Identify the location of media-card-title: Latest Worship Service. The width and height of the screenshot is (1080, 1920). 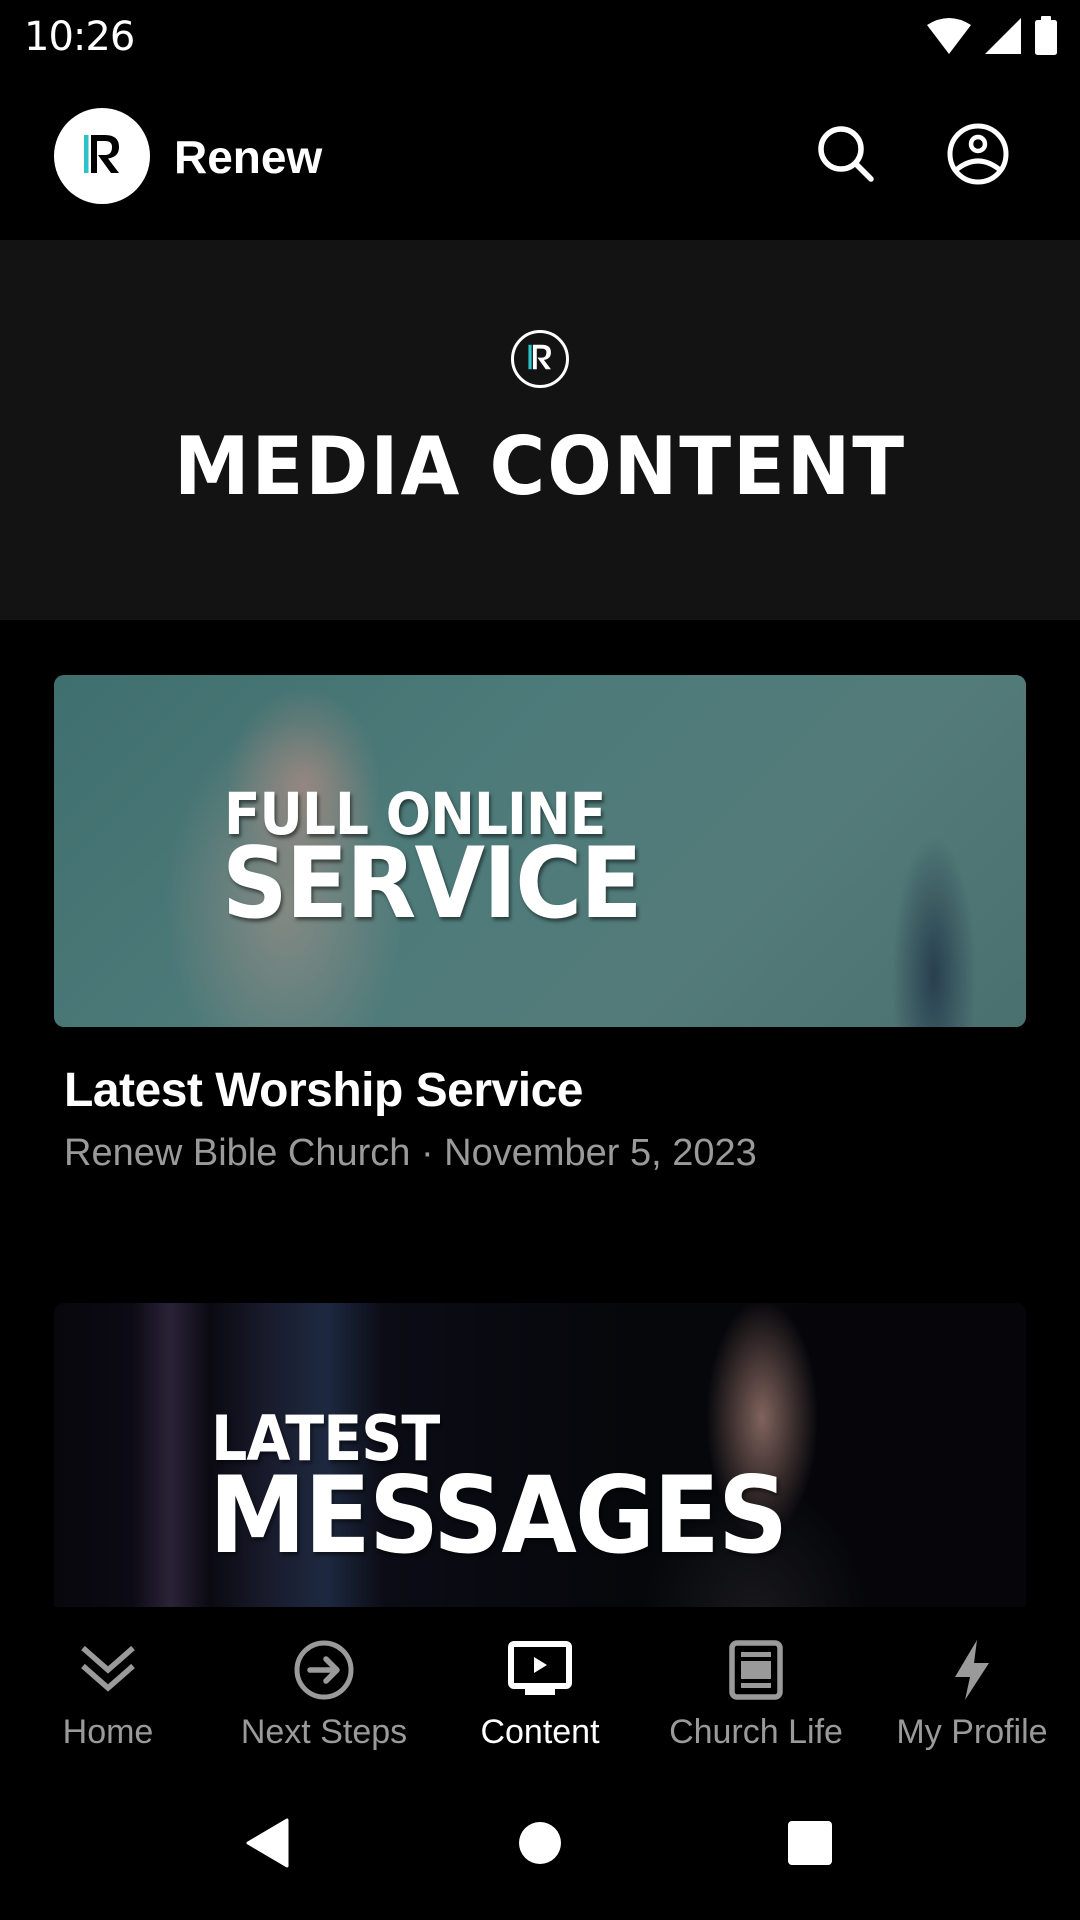
(545, 1090).